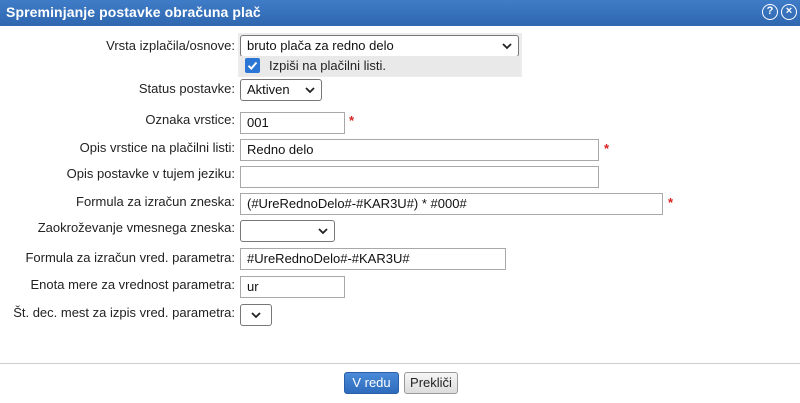 This screenshot has height=403, width=800. Describe the element at coordinates (770, 12) in the screenshot. I see `help-icon: ?` at that location.